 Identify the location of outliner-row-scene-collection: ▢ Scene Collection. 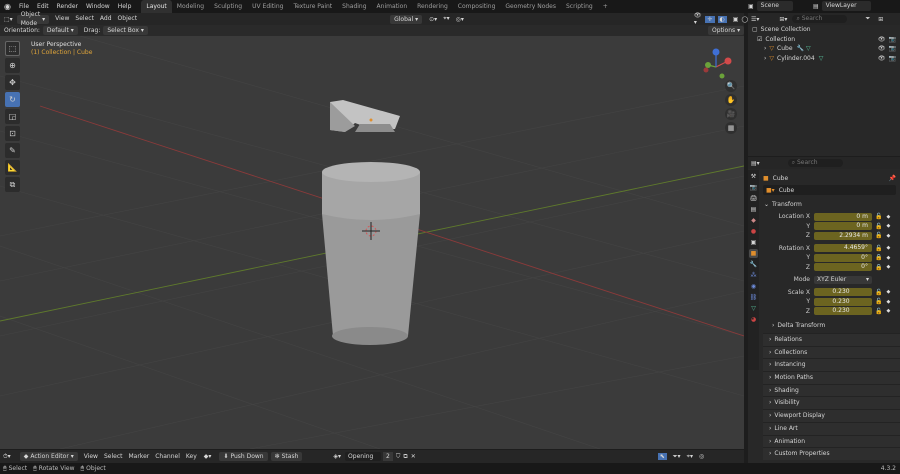
(824, 30).